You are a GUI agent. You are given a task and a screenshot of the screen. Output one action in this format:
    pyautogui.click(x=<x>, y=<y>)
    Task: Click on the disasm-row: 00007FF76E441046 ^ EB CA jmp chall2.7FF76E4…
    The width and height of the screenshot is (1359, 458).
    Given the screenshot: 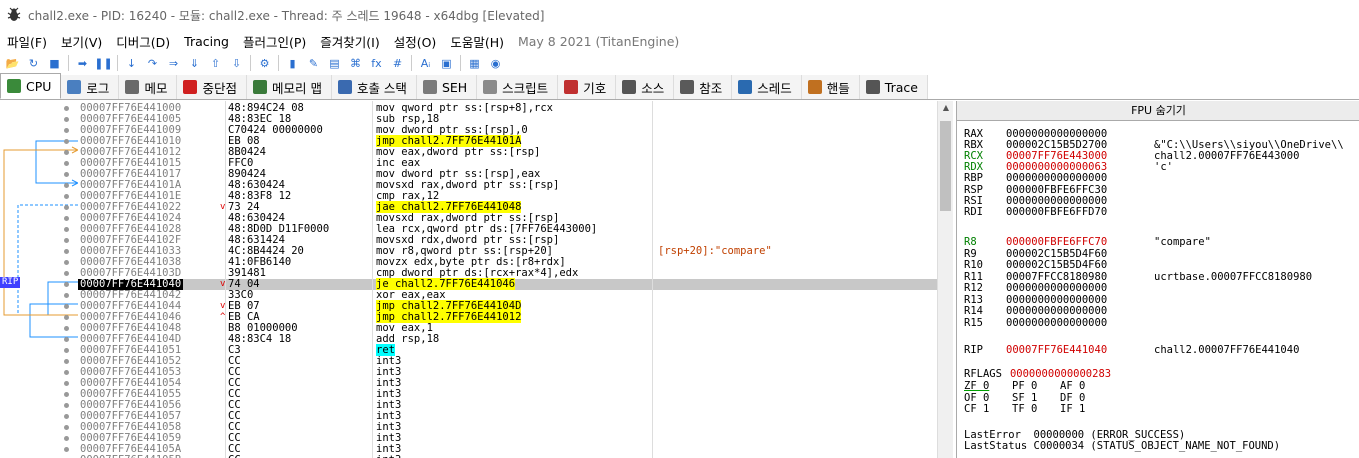 What is the action you would take?
    pyautogui.click(x=501, y=317)
    